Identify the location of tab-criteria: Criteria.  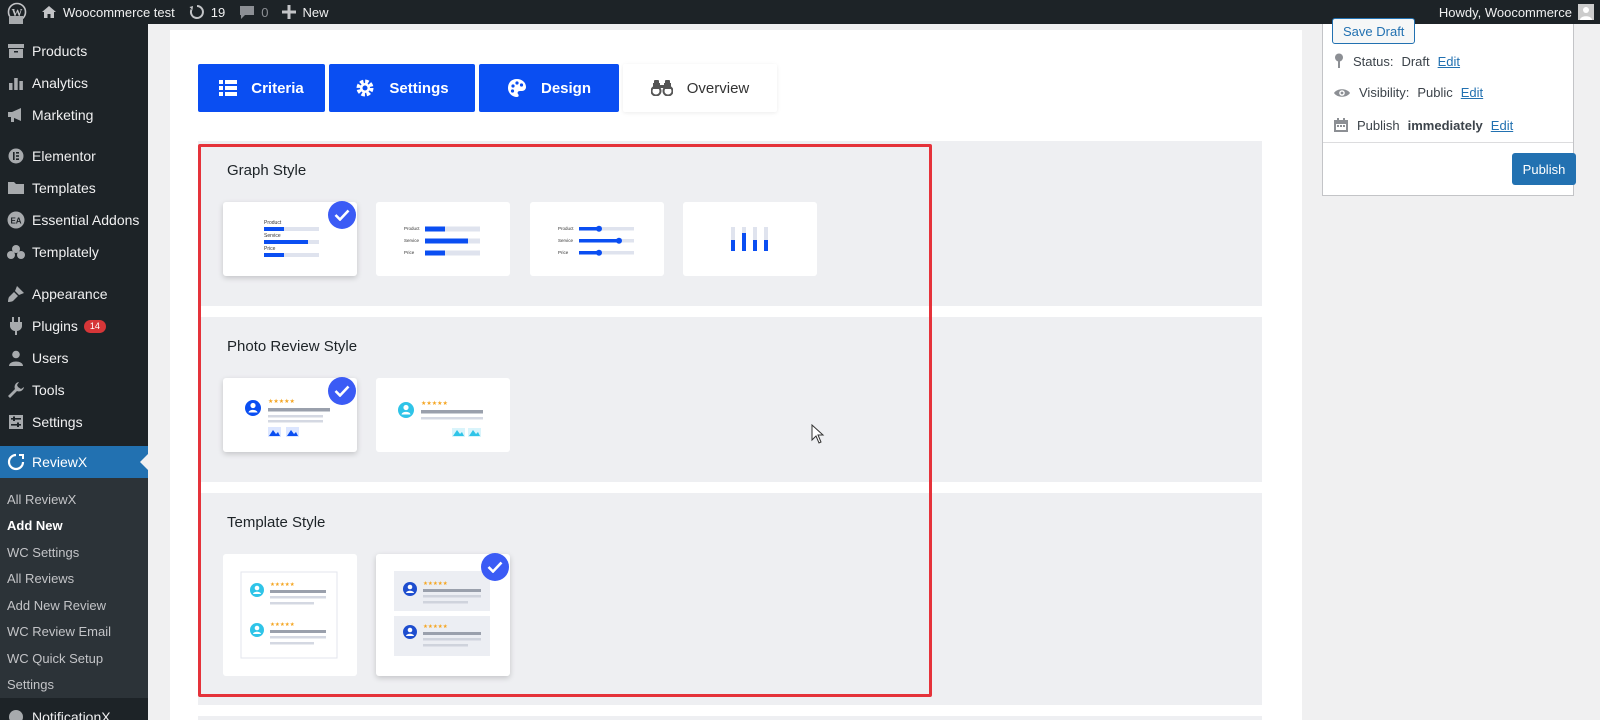
(261, 88).